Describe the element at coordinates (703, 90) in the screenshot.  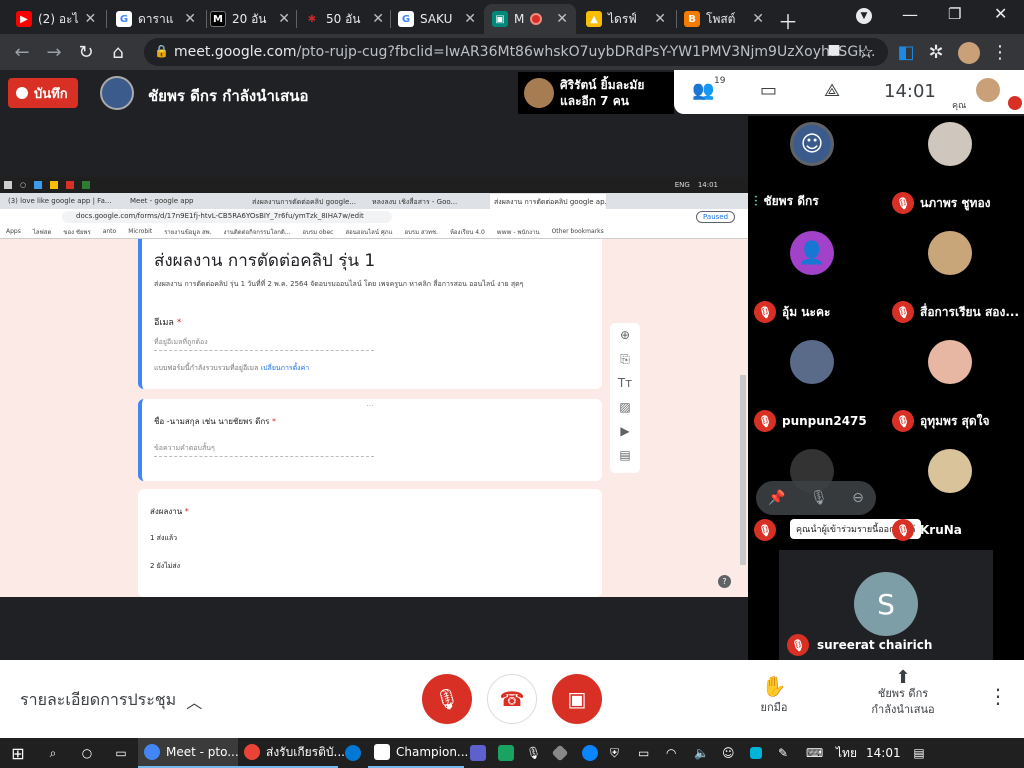
I see `people-icon: 👥` at that location.